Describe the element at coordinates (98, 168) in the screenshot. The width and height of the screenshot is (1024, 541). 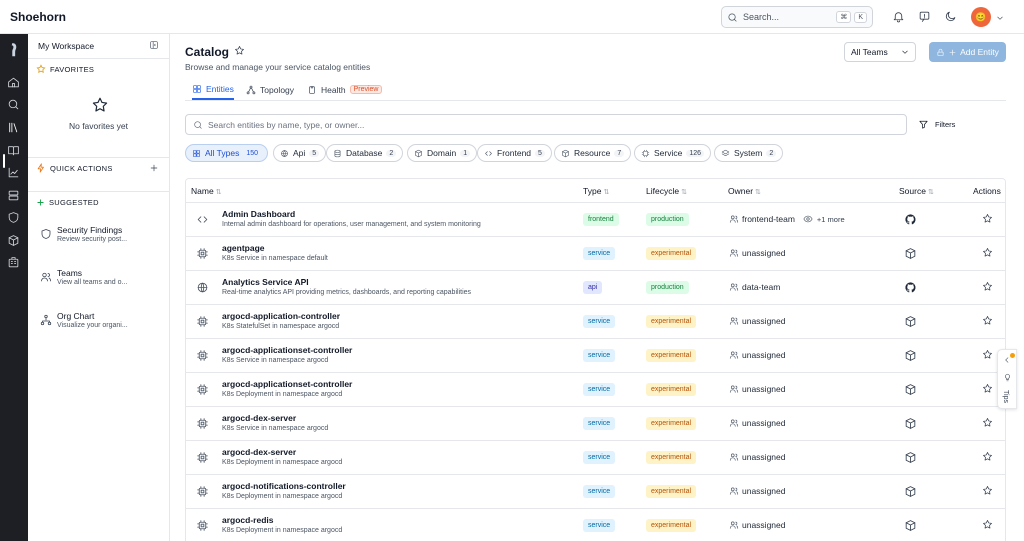
I see `quick-actions-header: QUICK ACTIONS` at that location.